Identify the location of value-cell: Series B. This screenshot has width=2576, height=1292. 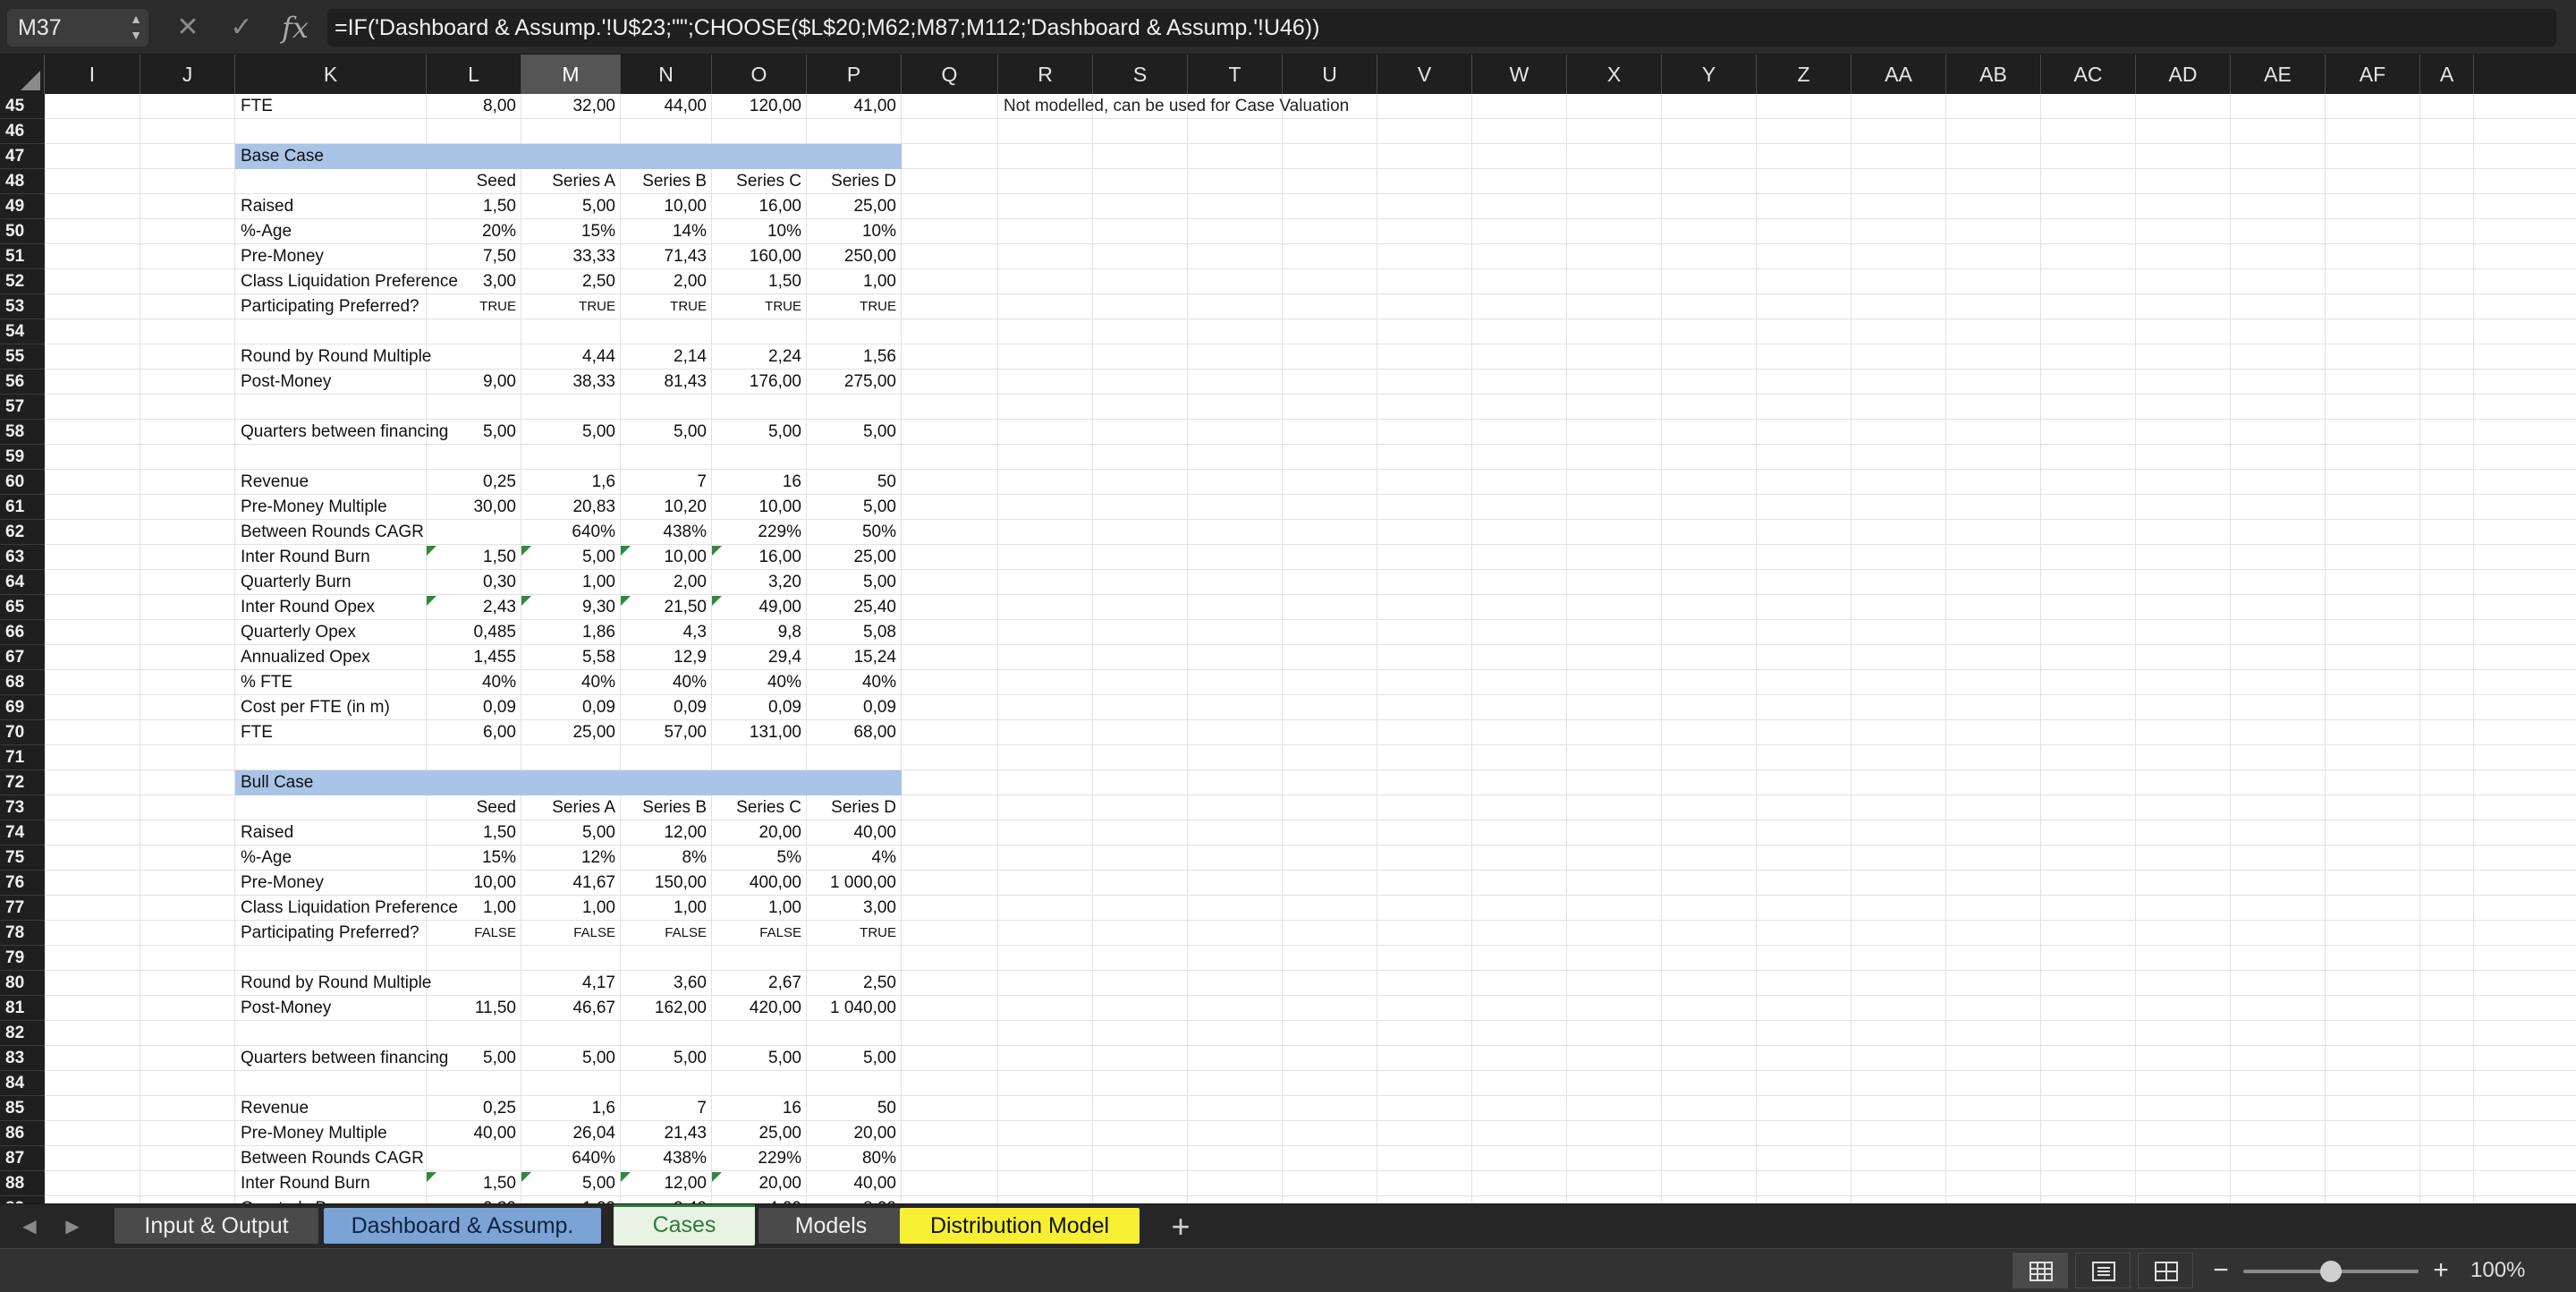
(666, 181).